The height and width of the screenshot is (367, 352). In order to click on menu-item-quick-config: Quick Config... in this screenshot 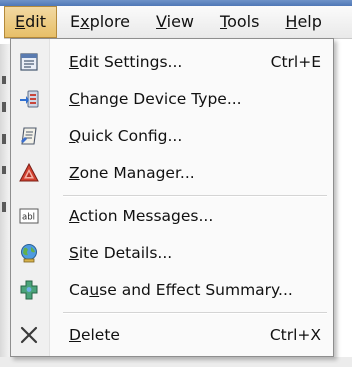, I will do `click(172, 136)`.